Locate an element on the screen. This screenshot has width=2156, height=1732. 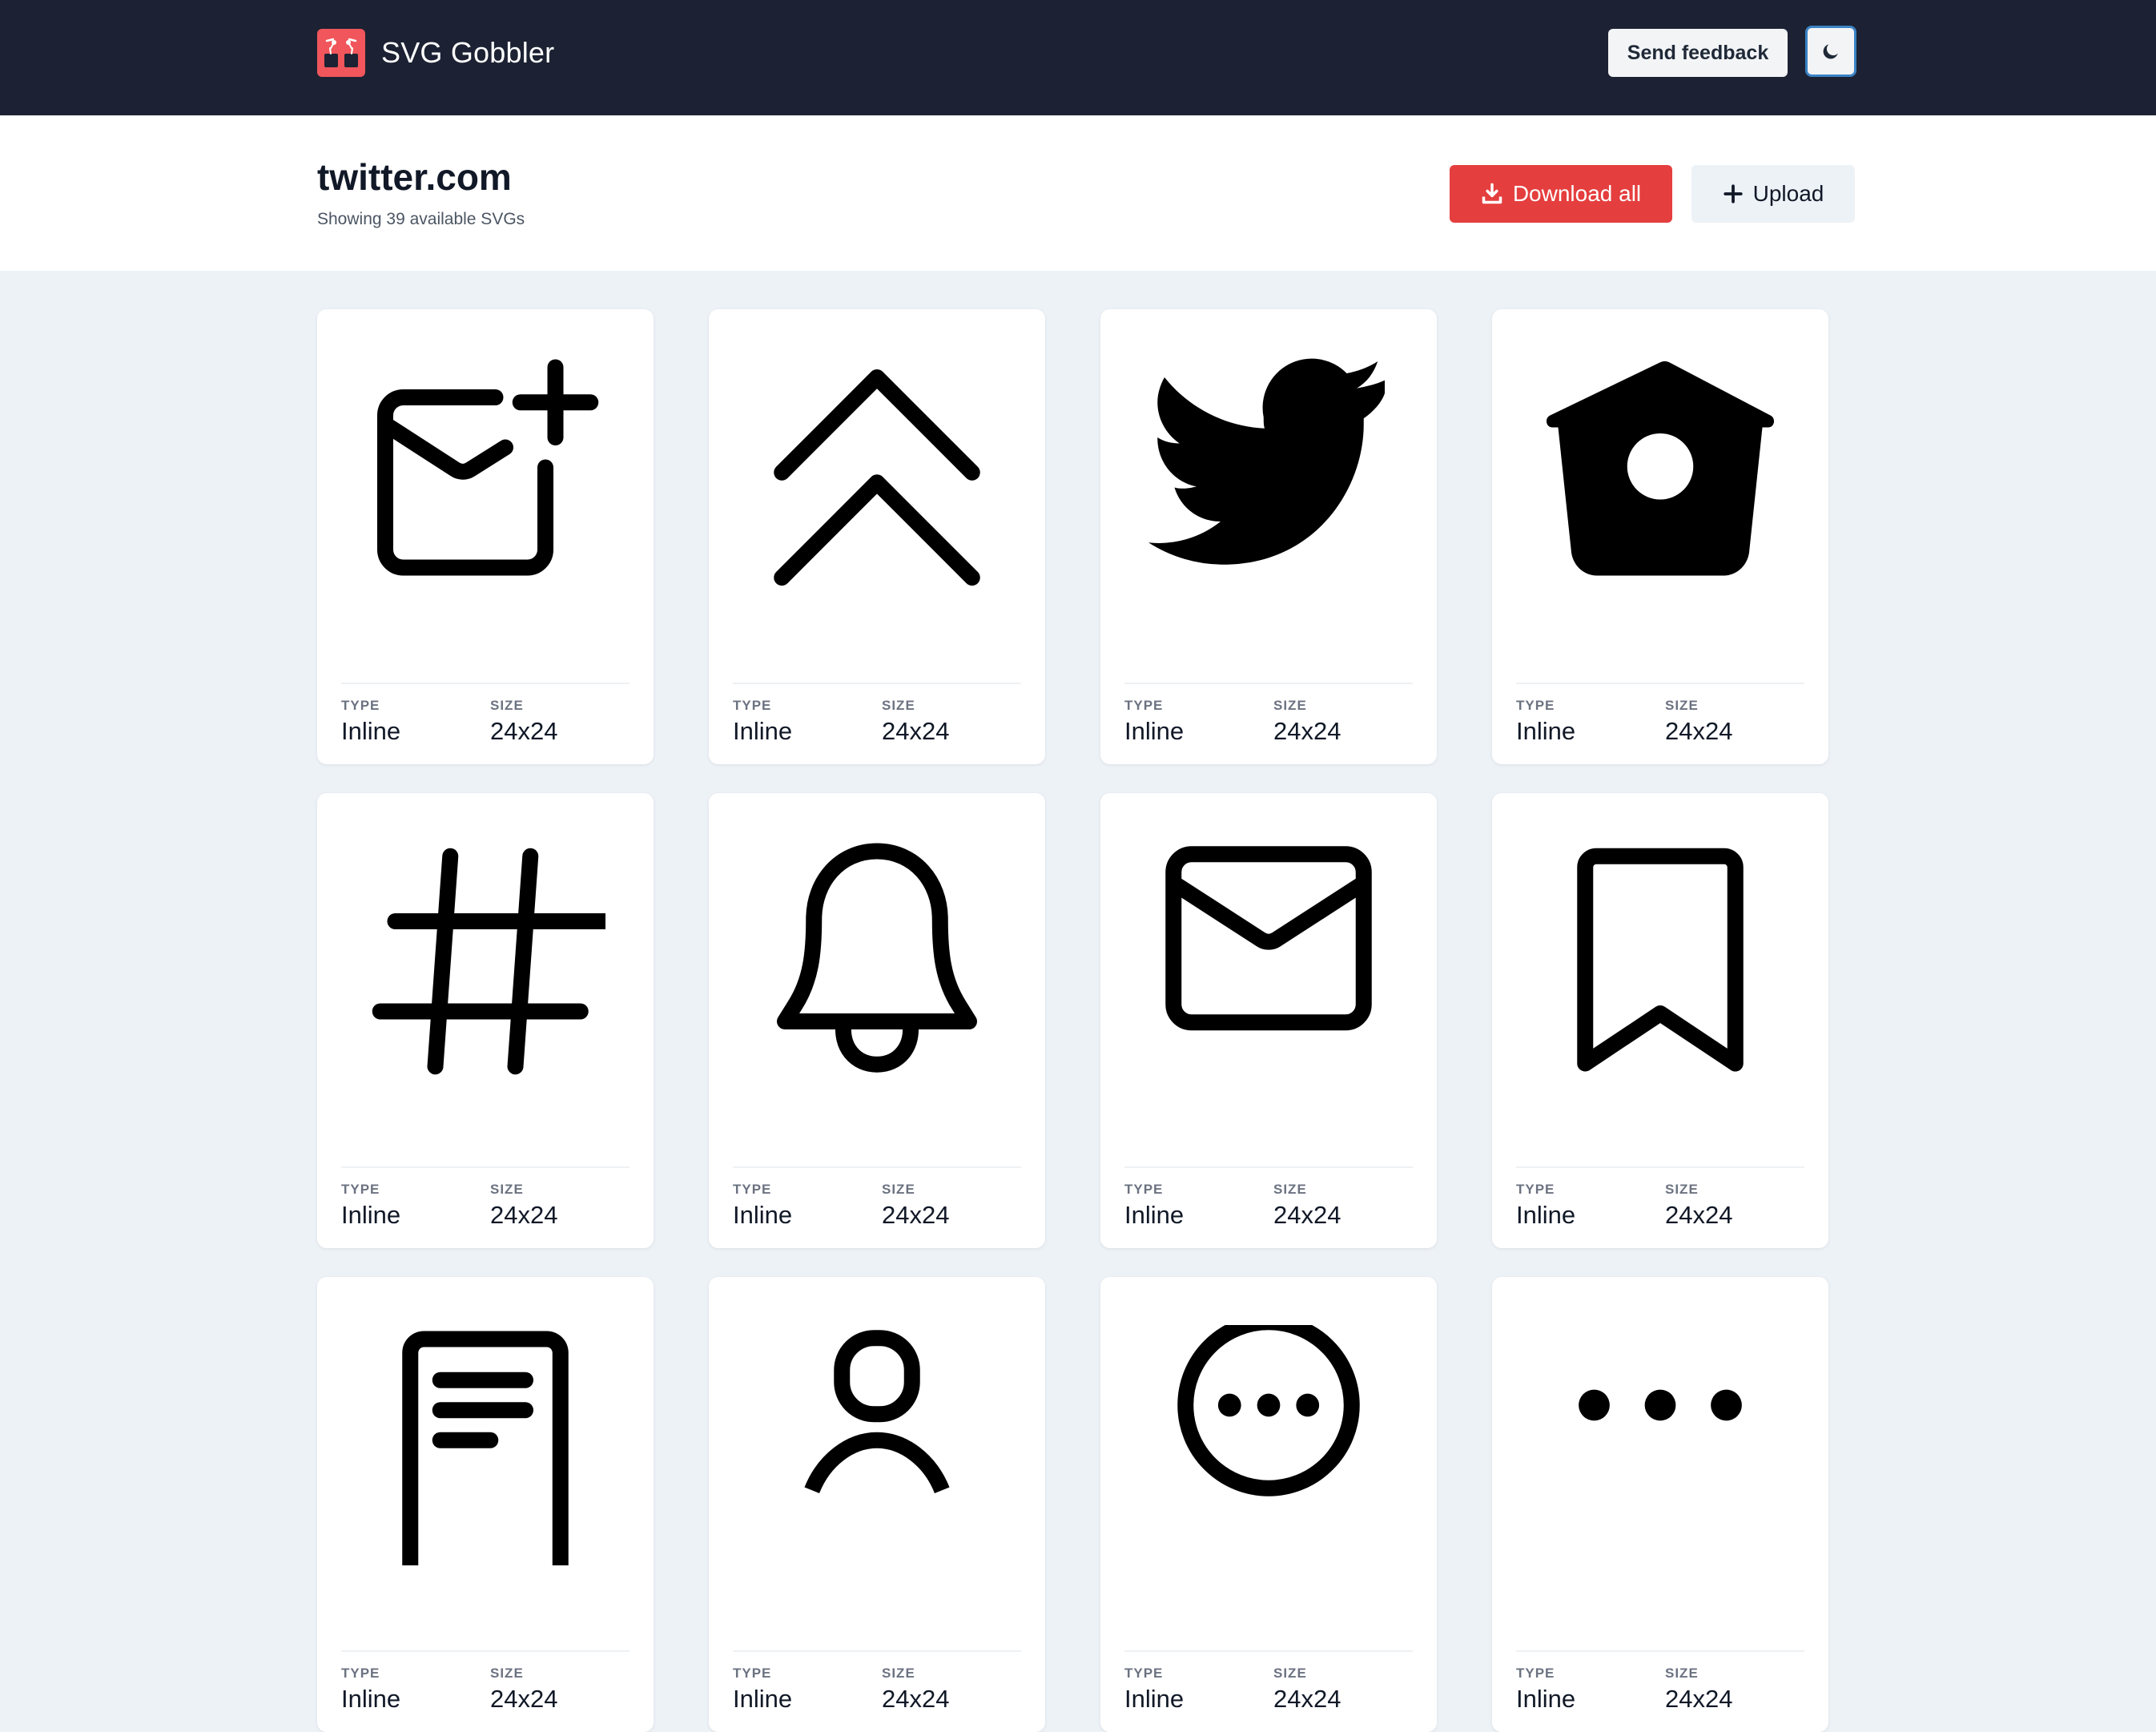
mail-plus-icon is located at coordinates (488, 468).